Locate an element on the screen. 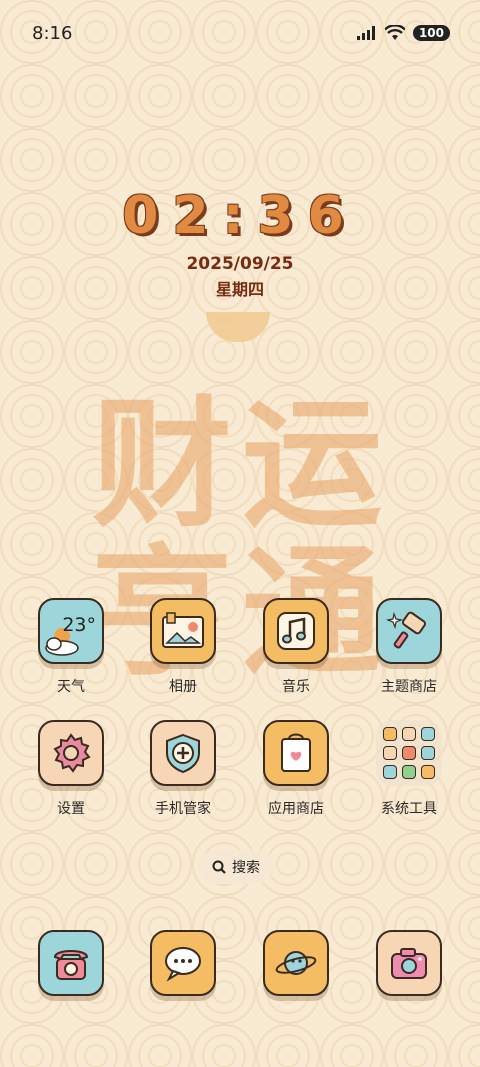  app-app-store: 应用商店 is located at coordinates (296, 769).